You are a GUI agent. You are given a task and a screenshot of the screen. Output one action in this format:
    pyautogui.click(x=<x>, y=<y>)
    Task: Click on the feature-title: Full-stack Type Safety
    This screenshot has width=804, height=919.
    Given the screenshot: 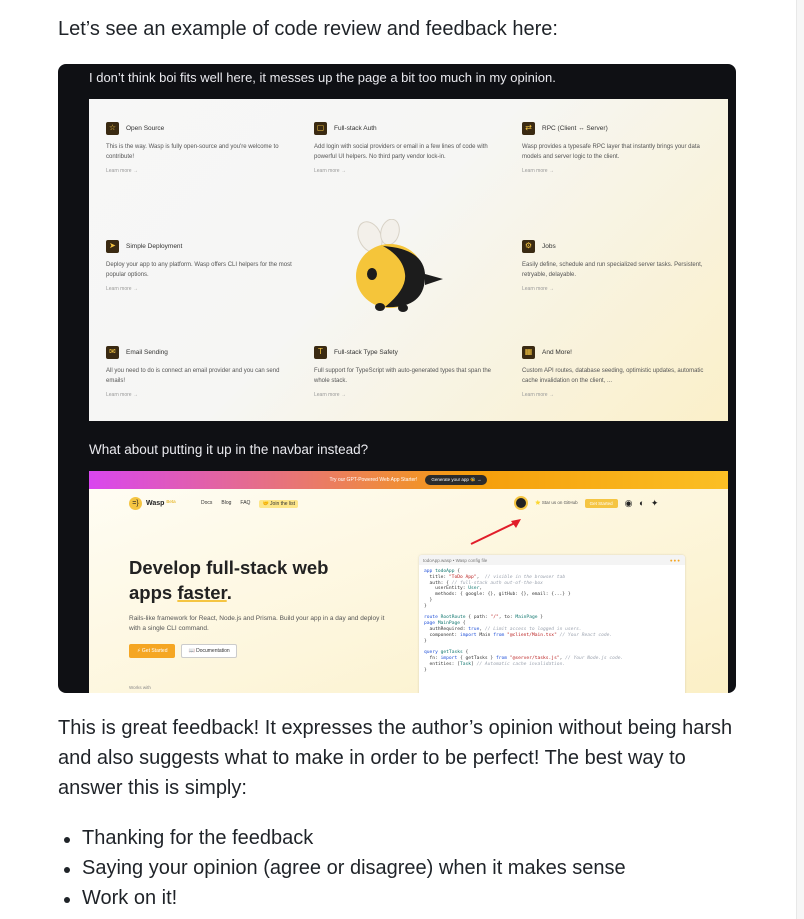 What is the action you would take?
    pyautogui.click(x=366, y=352)
    